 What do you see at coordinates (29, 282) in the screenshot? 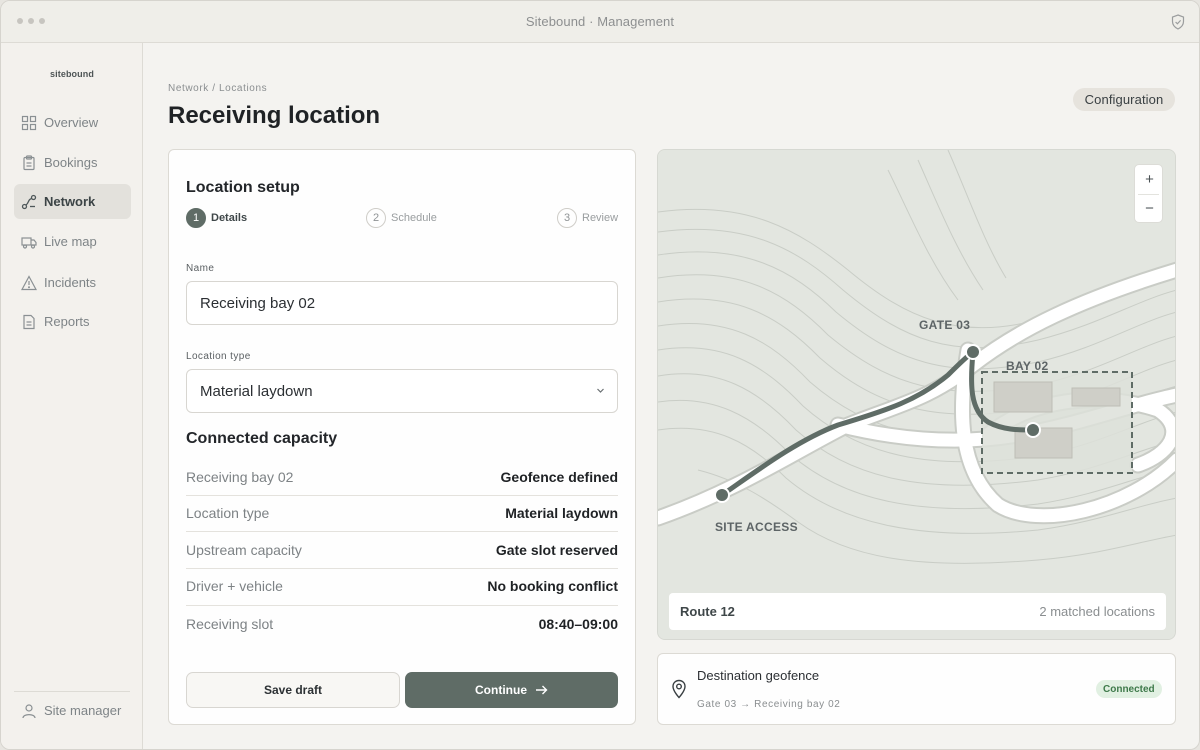
I see `warning-icon` at bounding box center [29, 282].